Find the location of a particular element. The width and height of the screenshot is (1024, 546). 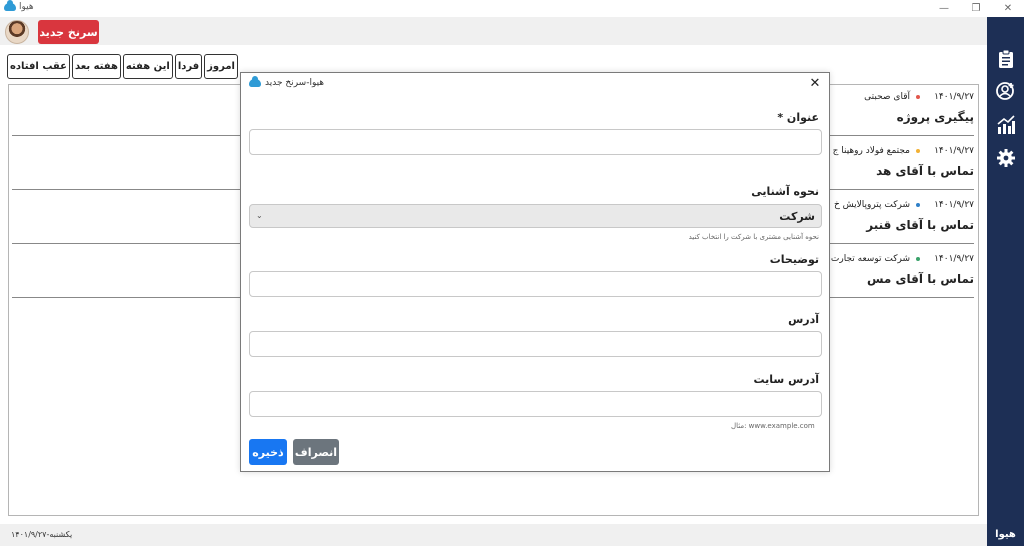

address-label: آدرس is located at coordinates (803, 319).